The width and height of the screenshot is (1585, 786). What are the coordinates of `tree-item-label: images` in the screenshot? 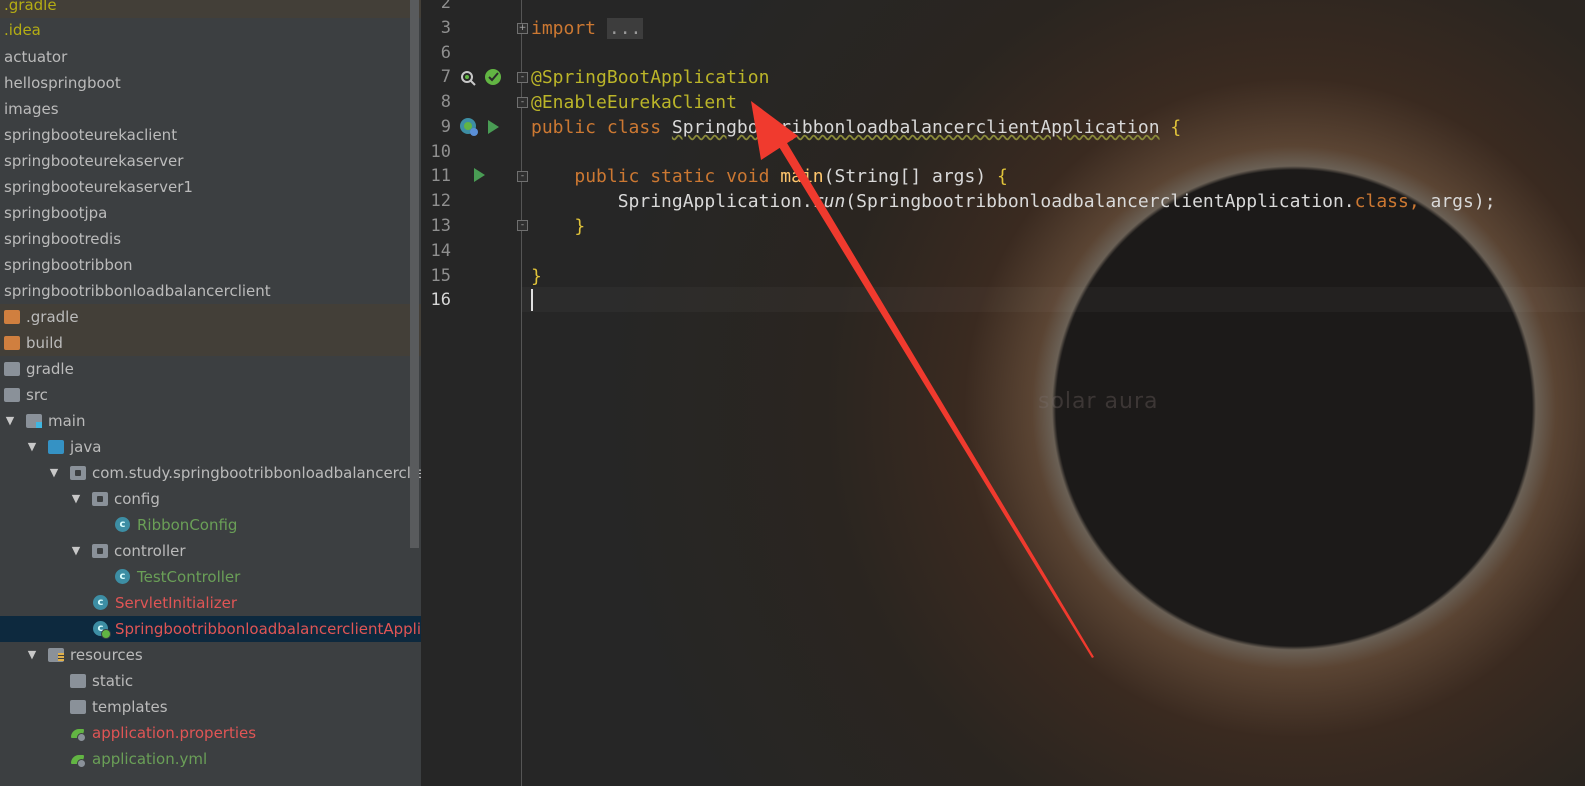 It's located at (31, 109).